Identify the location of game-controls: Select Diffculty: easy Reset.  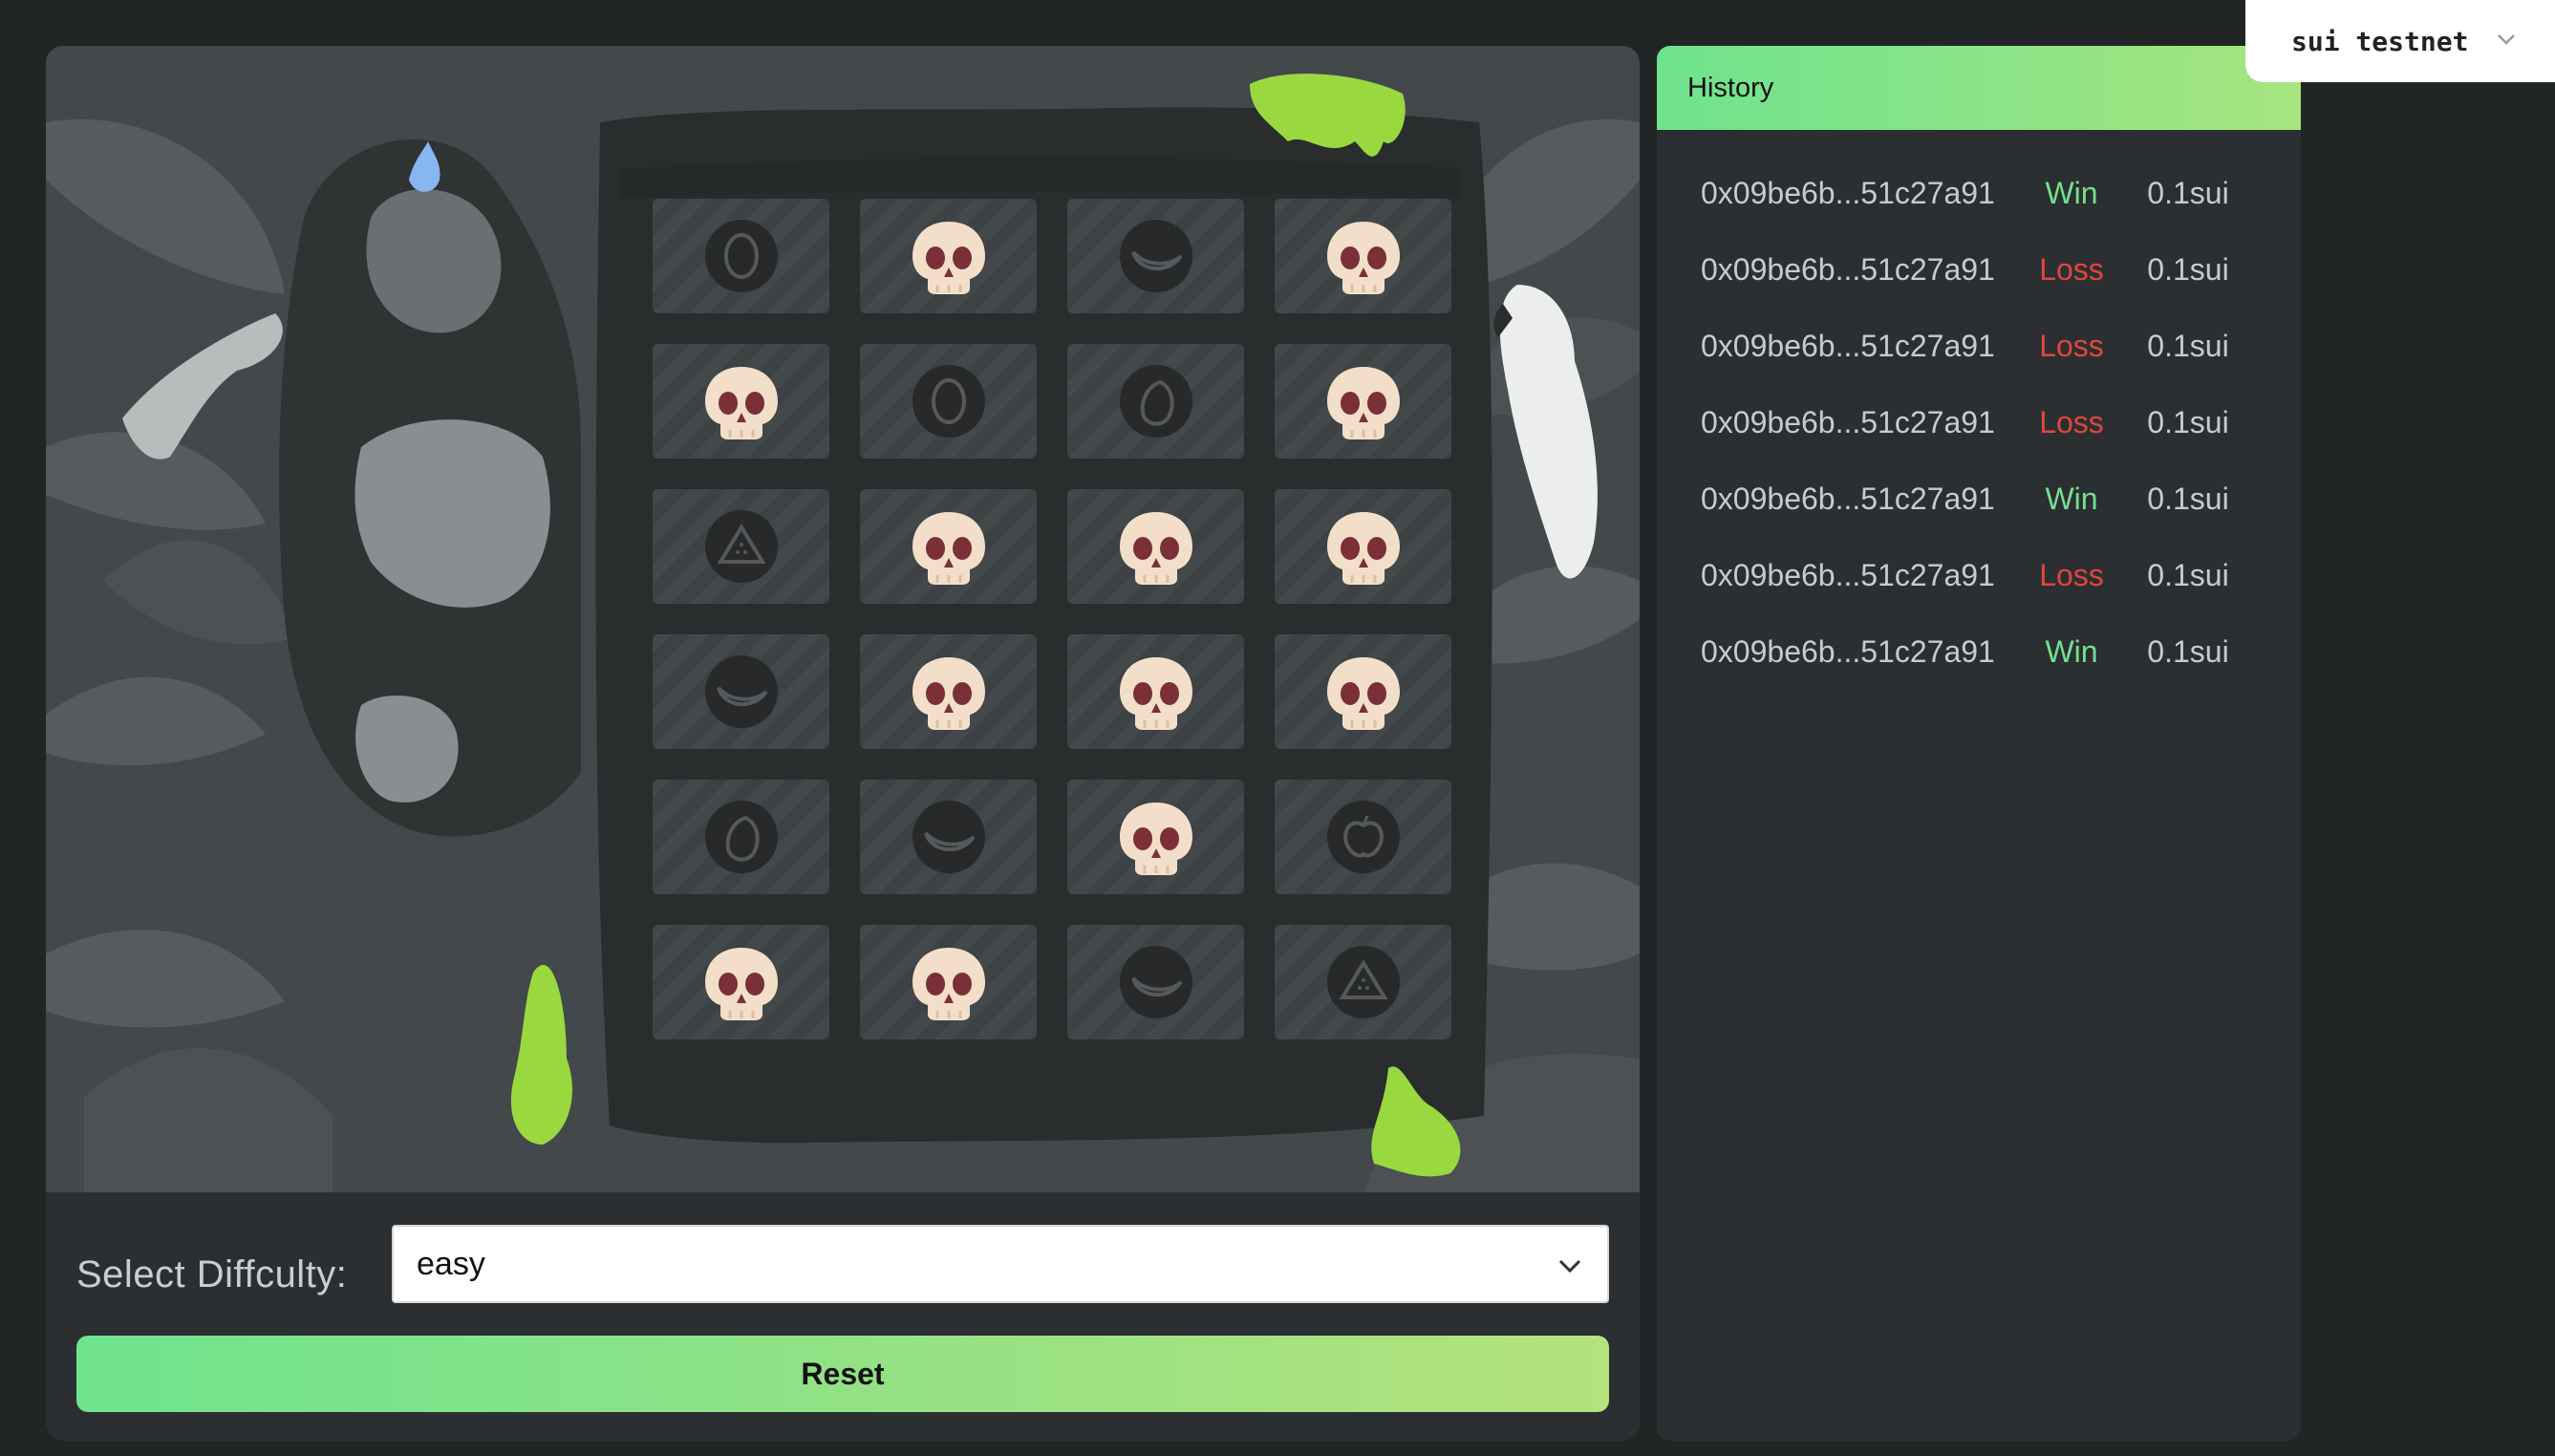
(843, 1316).